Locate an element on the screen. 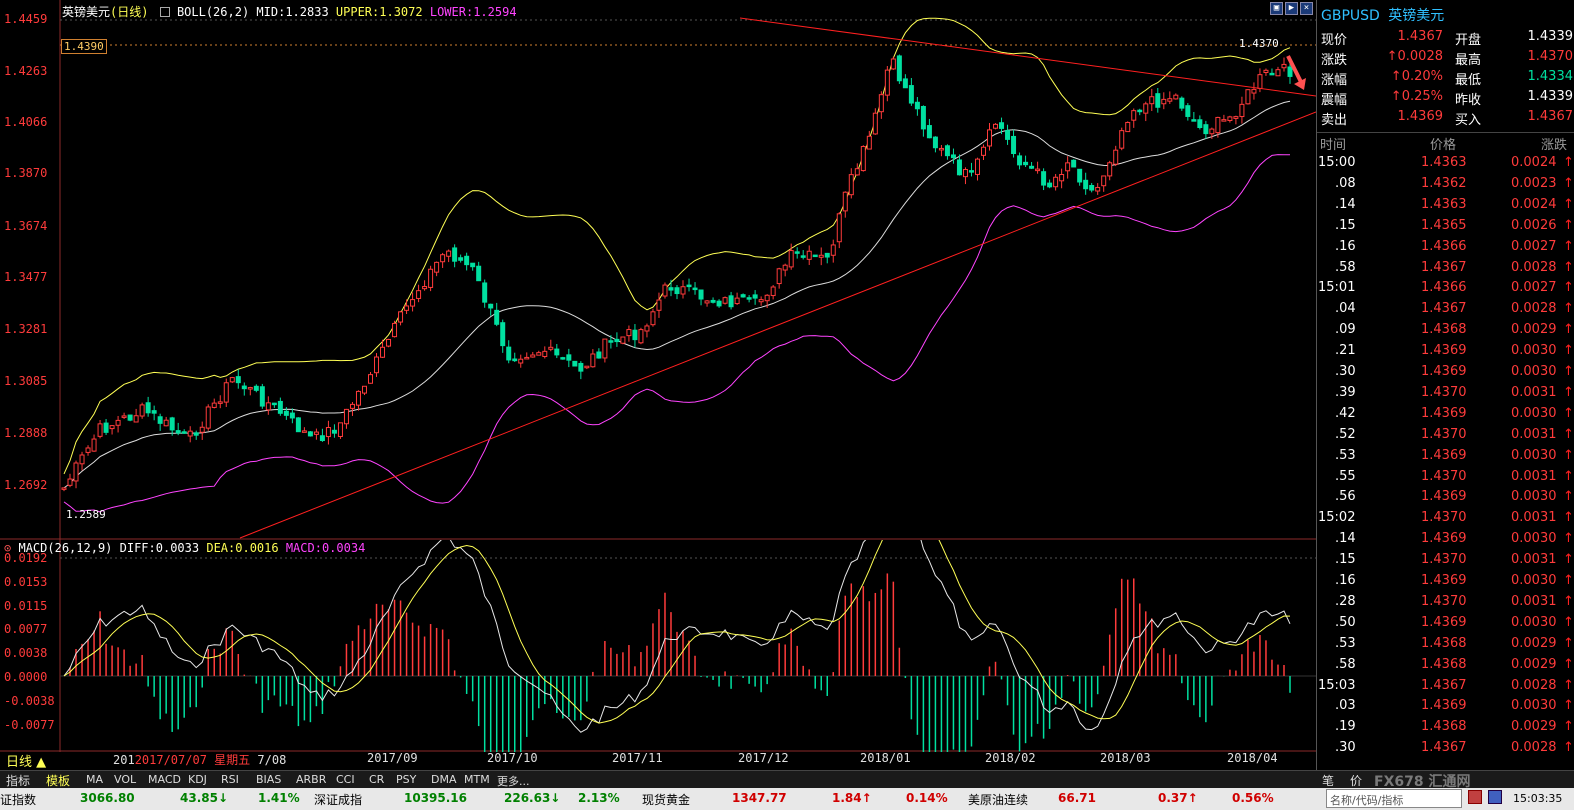  tick-row: .58 1.4368 0.0029 ↑ is located at coordinates (1445, 665).